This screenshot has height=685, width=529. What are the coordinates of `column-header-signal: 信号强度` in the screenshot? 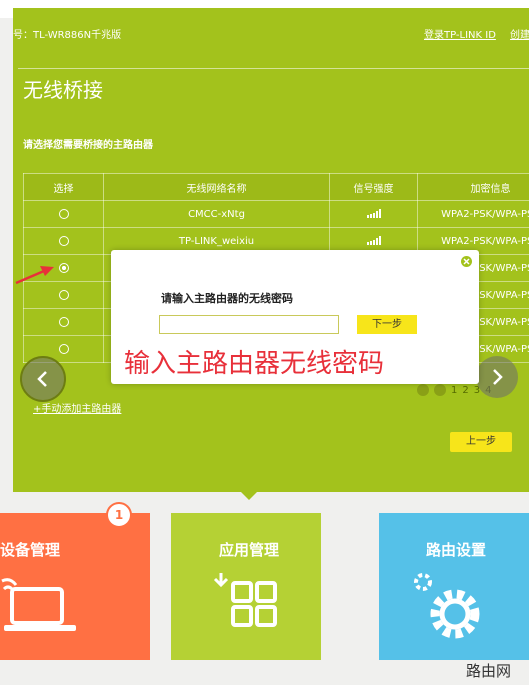 It's located at (373, 187).